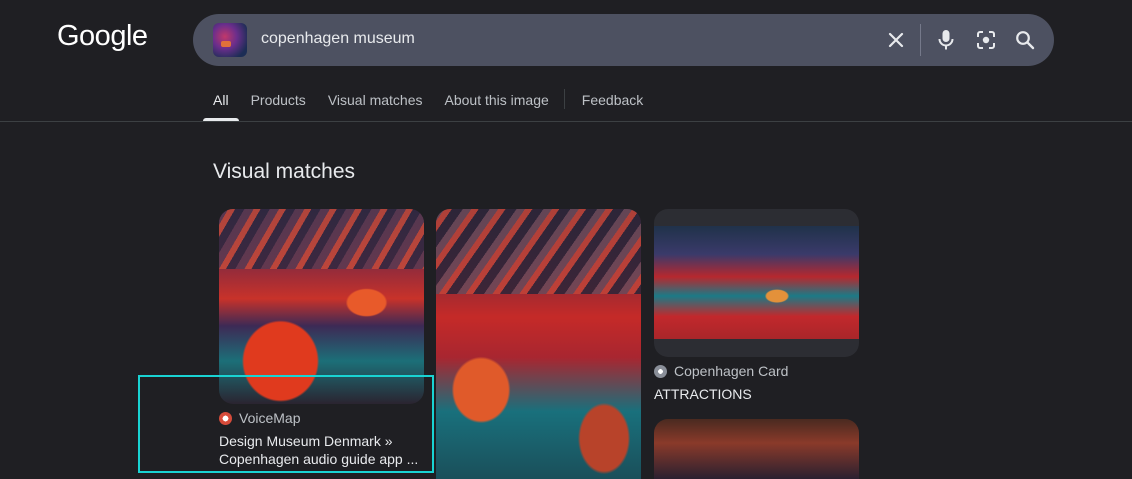  What do you see at coordinates (564, 99) in the screenshot?
I see `tab-divider` at bounding box center [564, 99].